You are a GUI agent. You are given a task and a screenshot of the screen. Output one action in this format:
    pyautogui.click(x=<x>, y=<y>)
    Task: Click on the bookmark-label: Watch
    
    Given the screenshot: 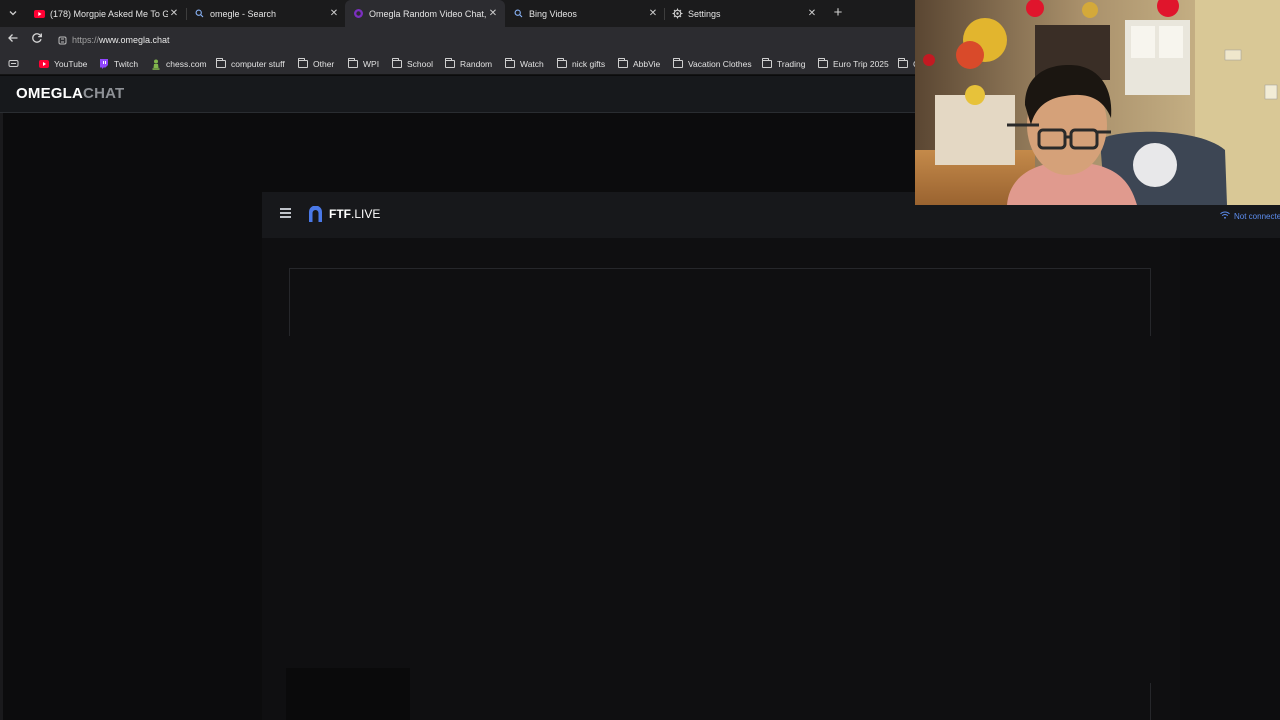 What is the action you would take?
    pyautogui.click(x=532, y=64)
    